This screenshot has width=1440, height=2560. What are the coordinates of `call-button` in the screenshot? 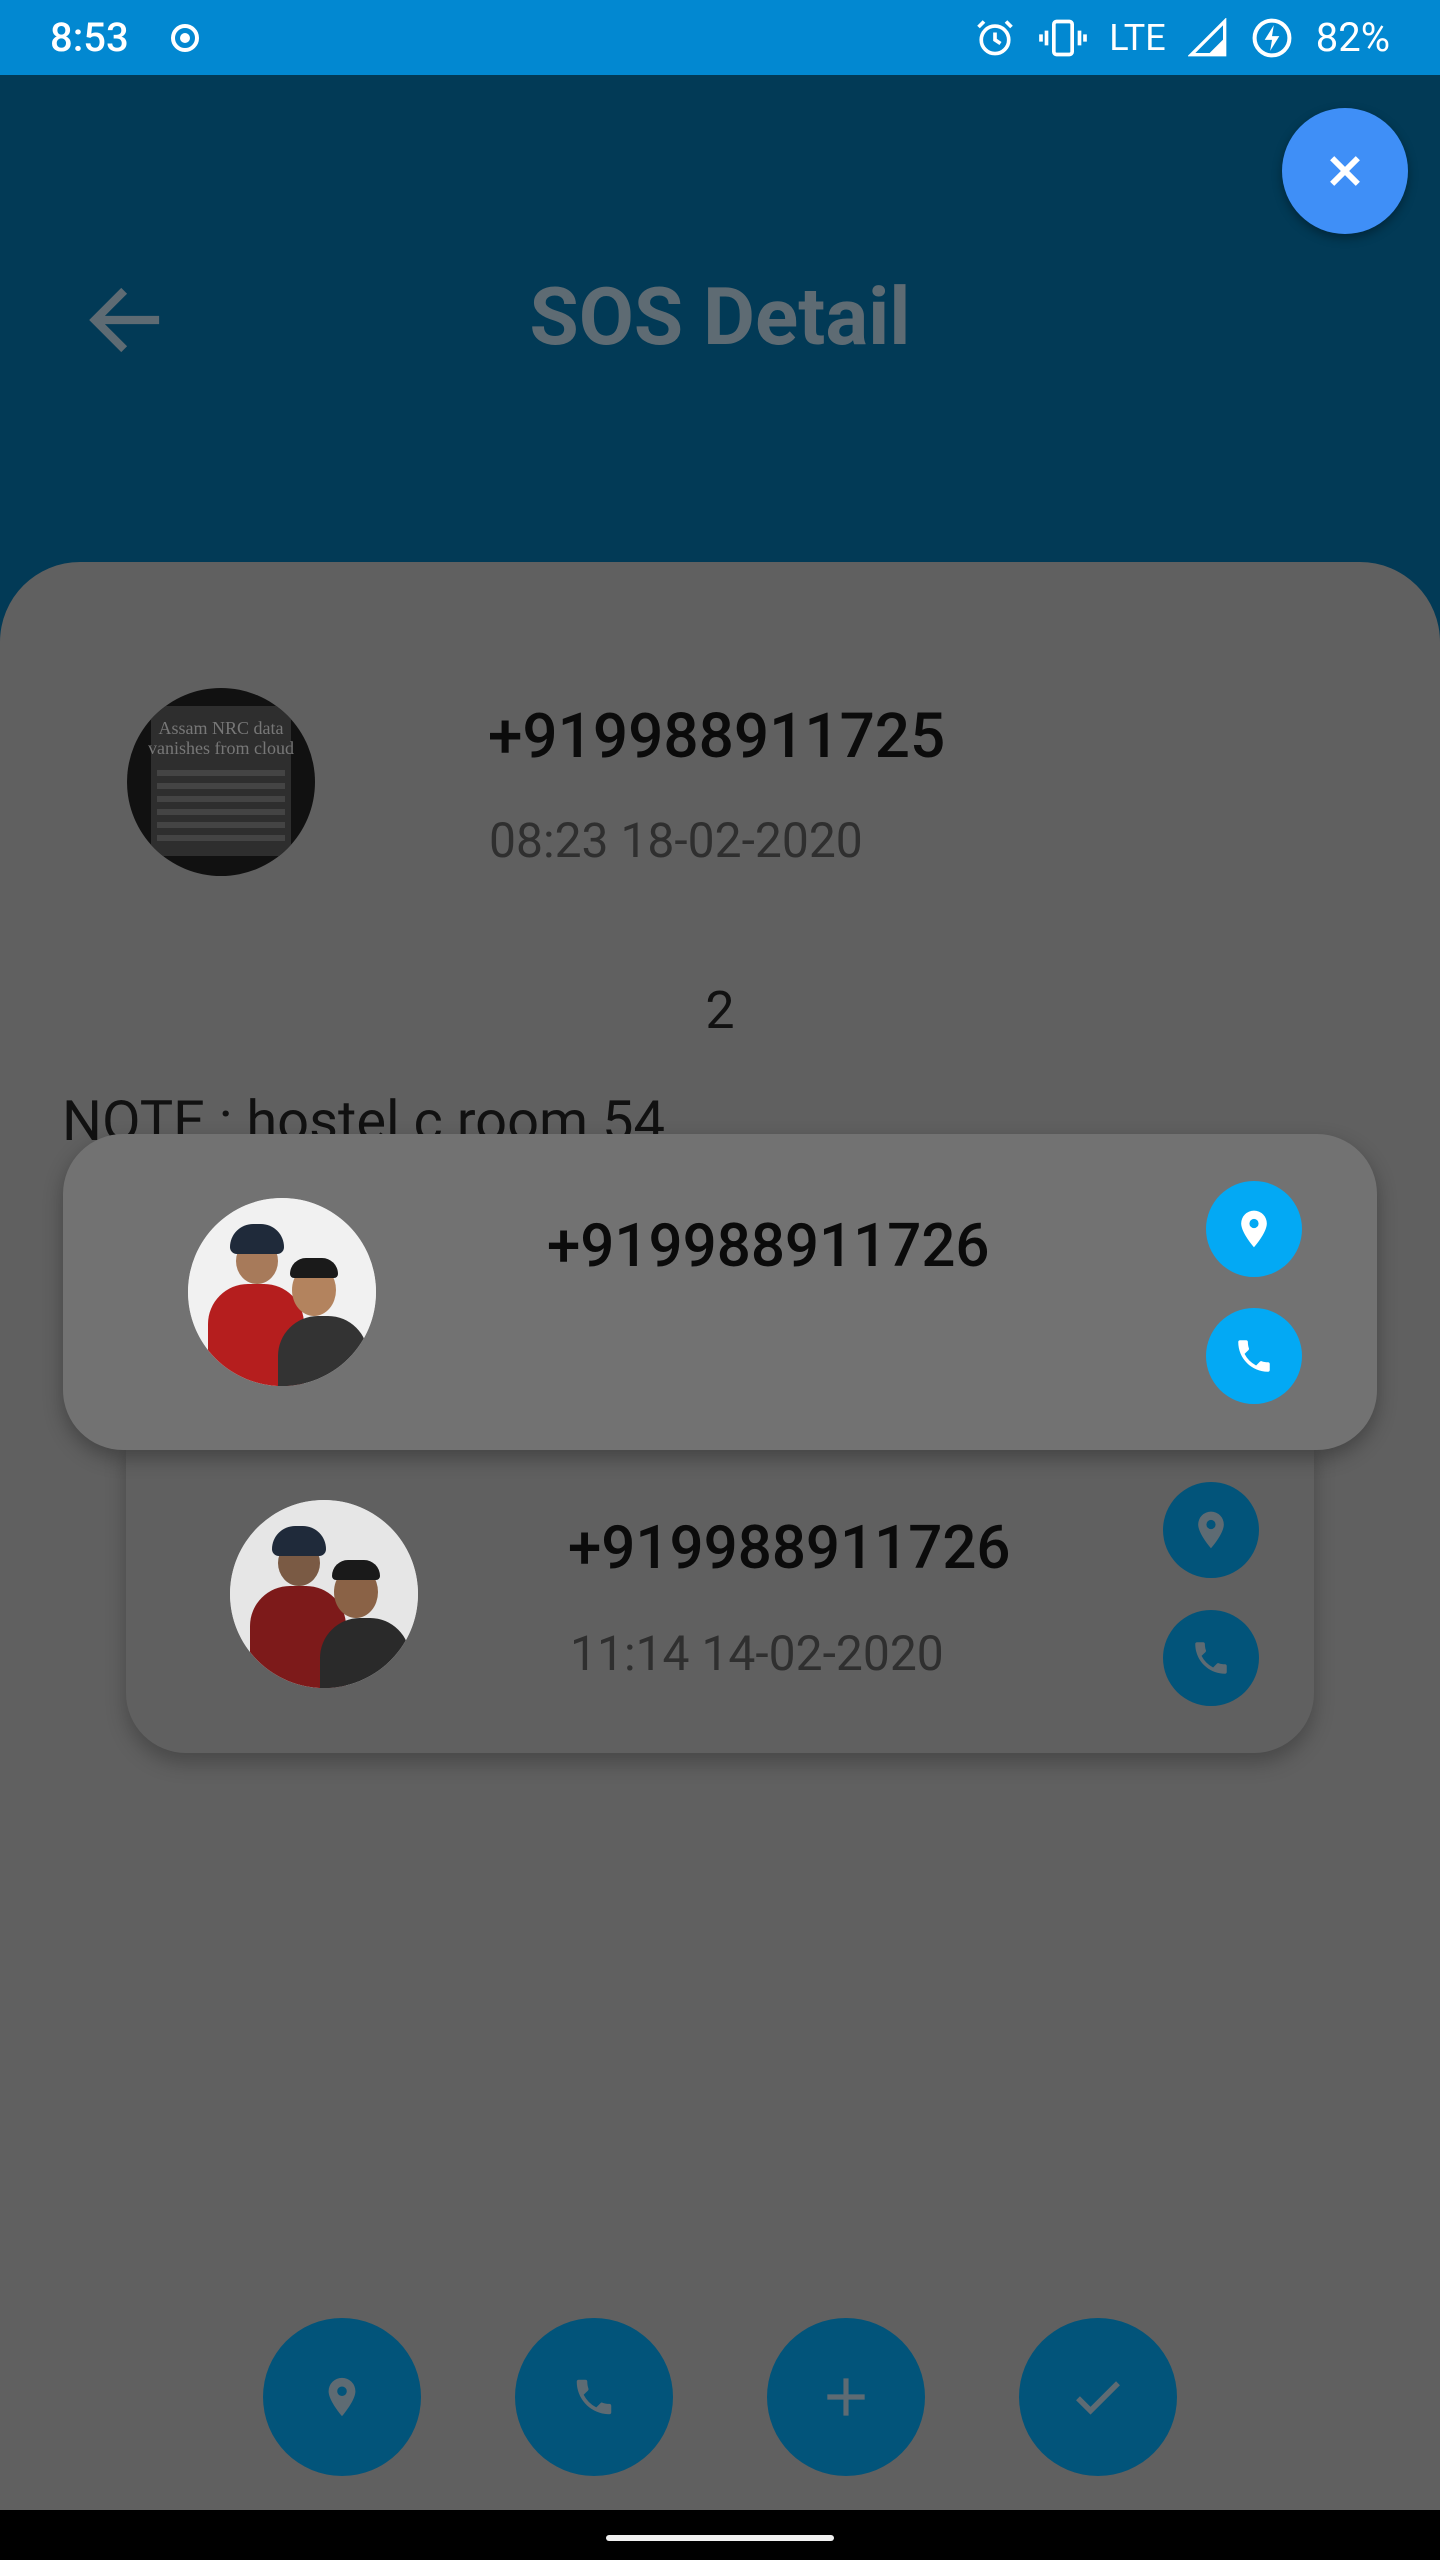 It's located at (594, 2397).